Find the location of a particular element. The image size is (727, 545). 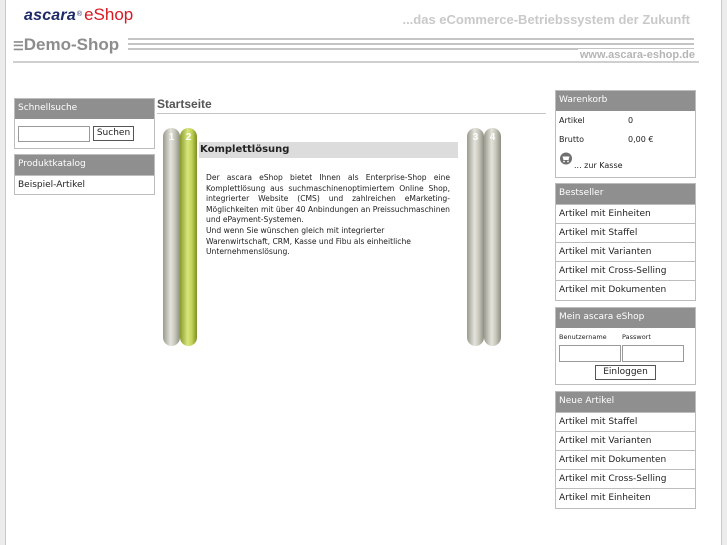

shop-name: ☰Demo-Shop is located at coordinates (66, 45).